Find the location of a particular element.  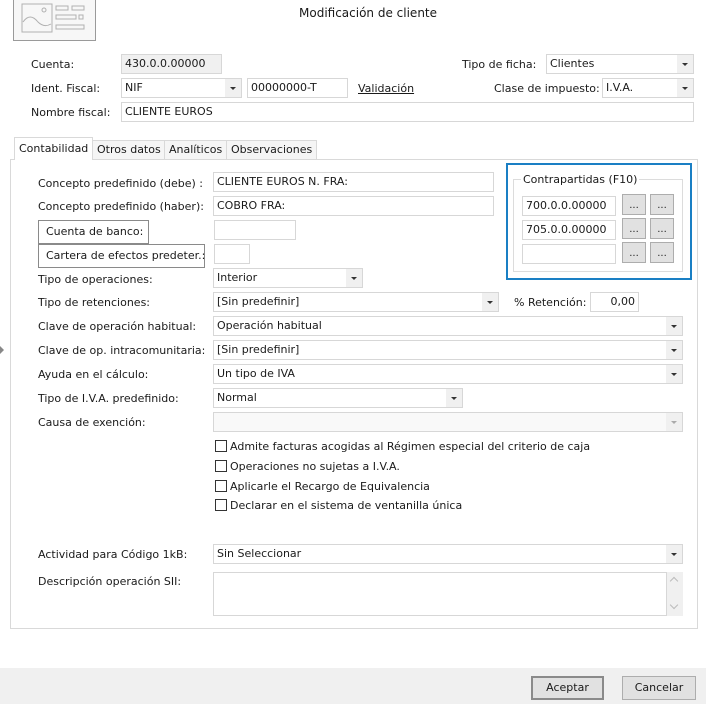

checkbox-label: Operaciones no sujetas a I.V.A. is located at coordinates (315, 466).